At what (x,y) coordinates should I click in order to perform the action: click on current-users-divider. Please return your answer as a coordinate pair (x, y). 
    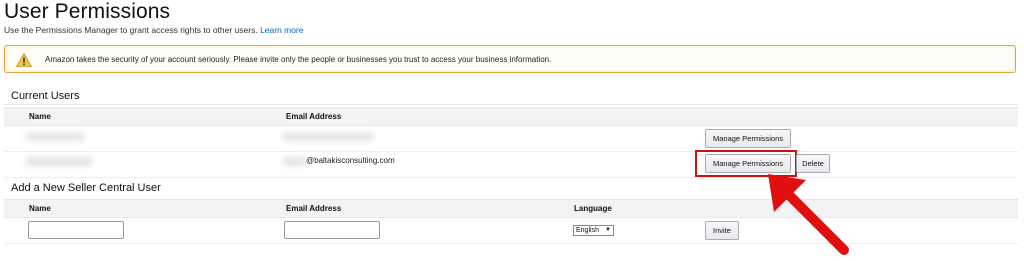
    Looking at the image, I should click on (511, 104).